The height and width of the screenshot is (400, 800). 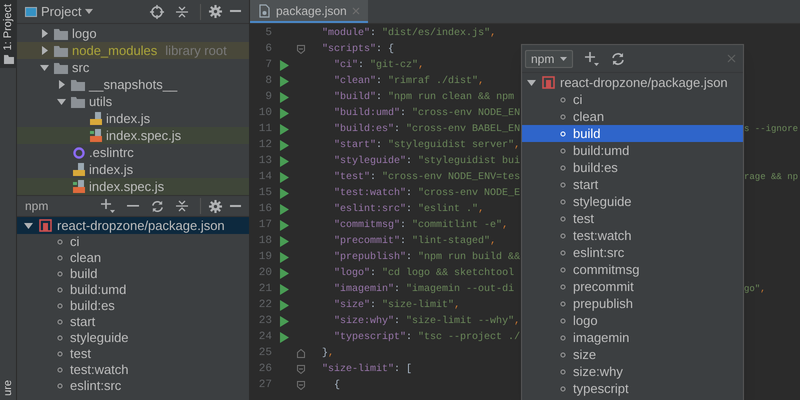 What do you see at coordinates (309, 11) in the screenshot?
I see `editor-tab: package.json` at bounding box center [309, 11].